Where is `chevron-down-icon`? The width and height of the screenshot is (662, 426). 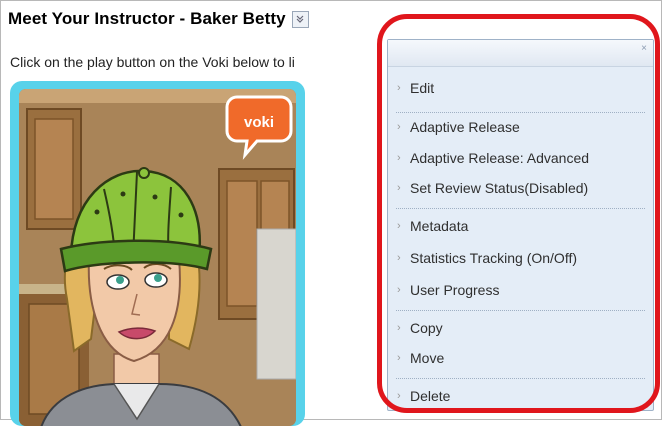
chevron-down-icon is located at coordinates (300, 19).